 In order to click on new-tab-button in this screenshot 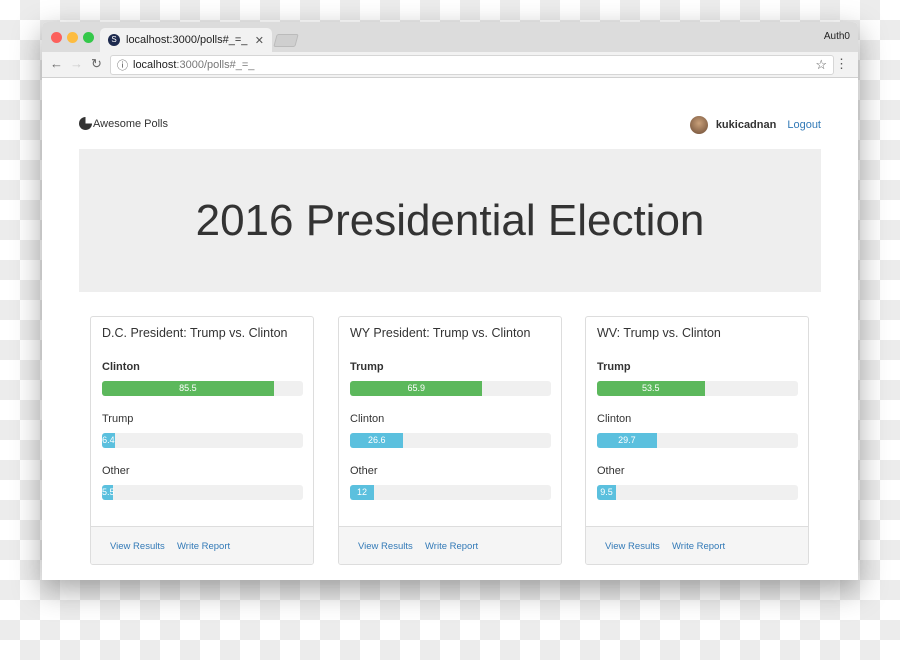, I will do `click(286, 40)`.